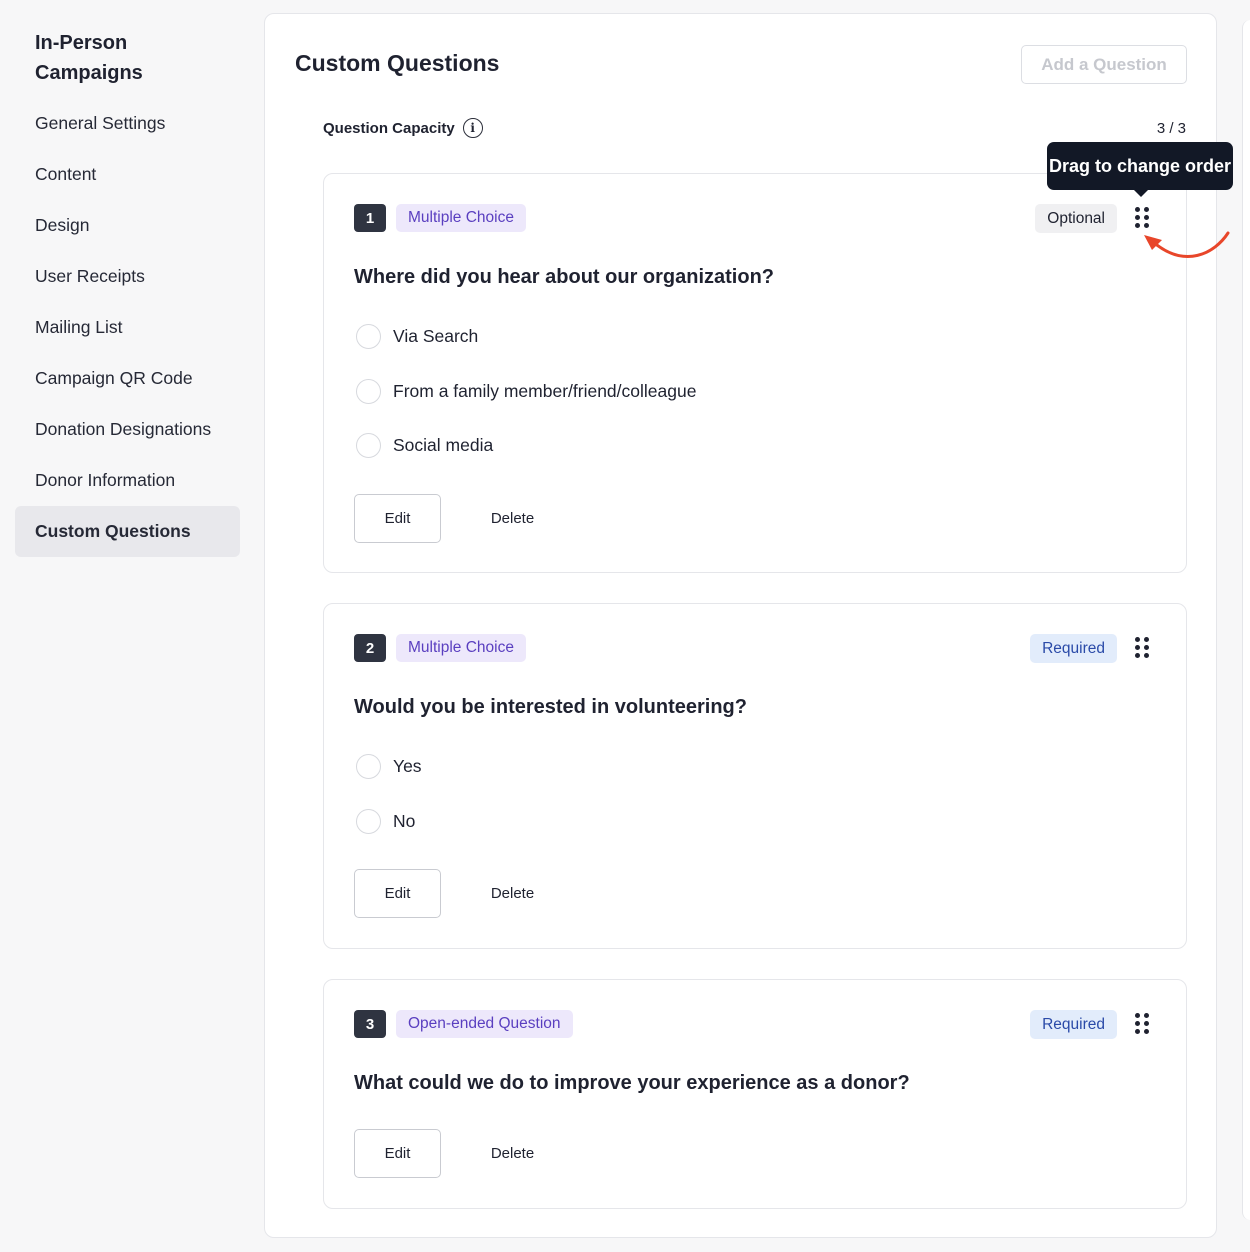 The height and width of the screenshot is (1252, 1250). Describe the element at coordinates (127, 429) in the screenshot. I see `sidebar-item-donation-designations: Donation Designations` at that location.